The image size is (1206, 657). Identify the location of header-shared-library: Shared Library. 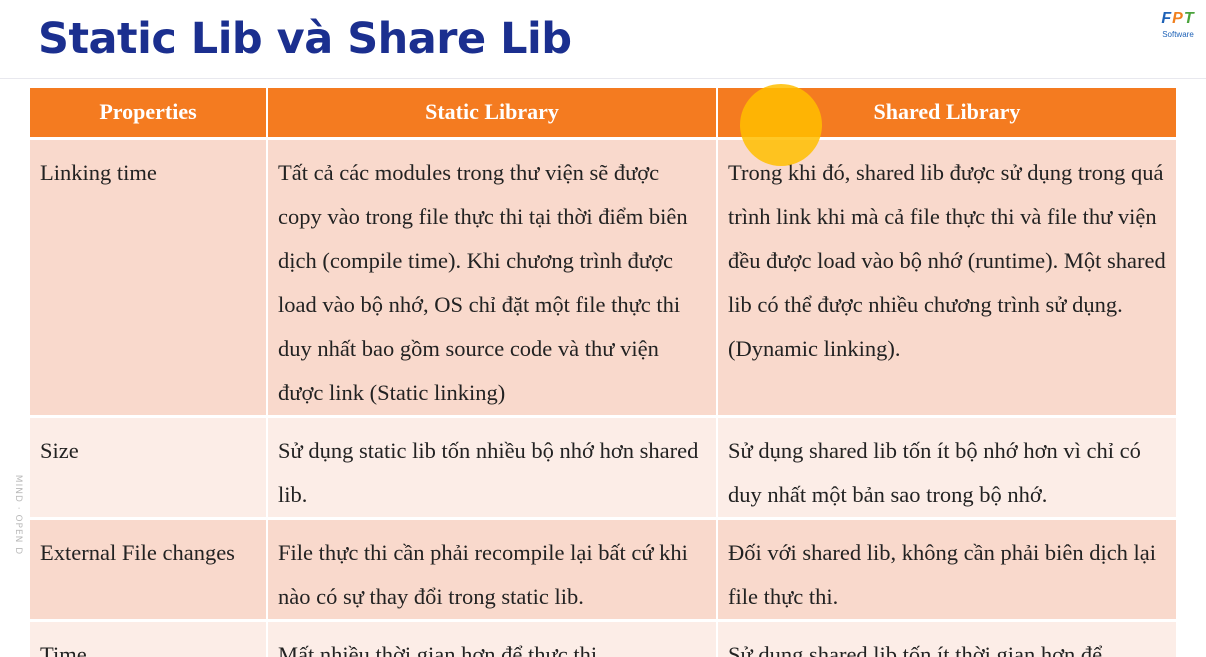
(946, 113).